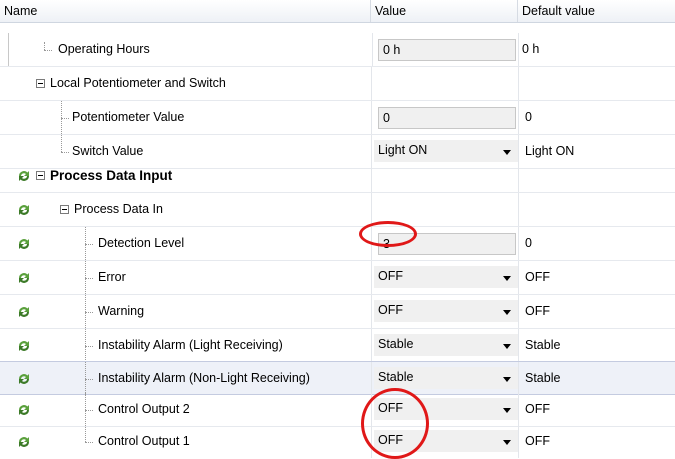 The height and width of the screenshot is (459, 675). Describe the element at coordinates (447, 244) in the screenshot. I see `value-field: 3` at that location.